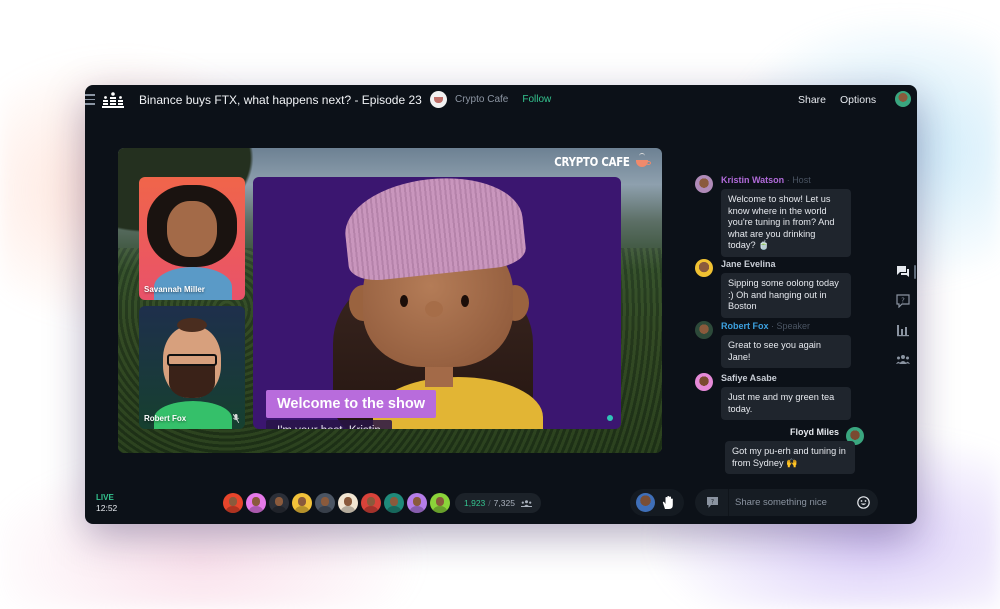  I want to click on chat-bubble: Great to see you again Jane!, so click(786, 351).